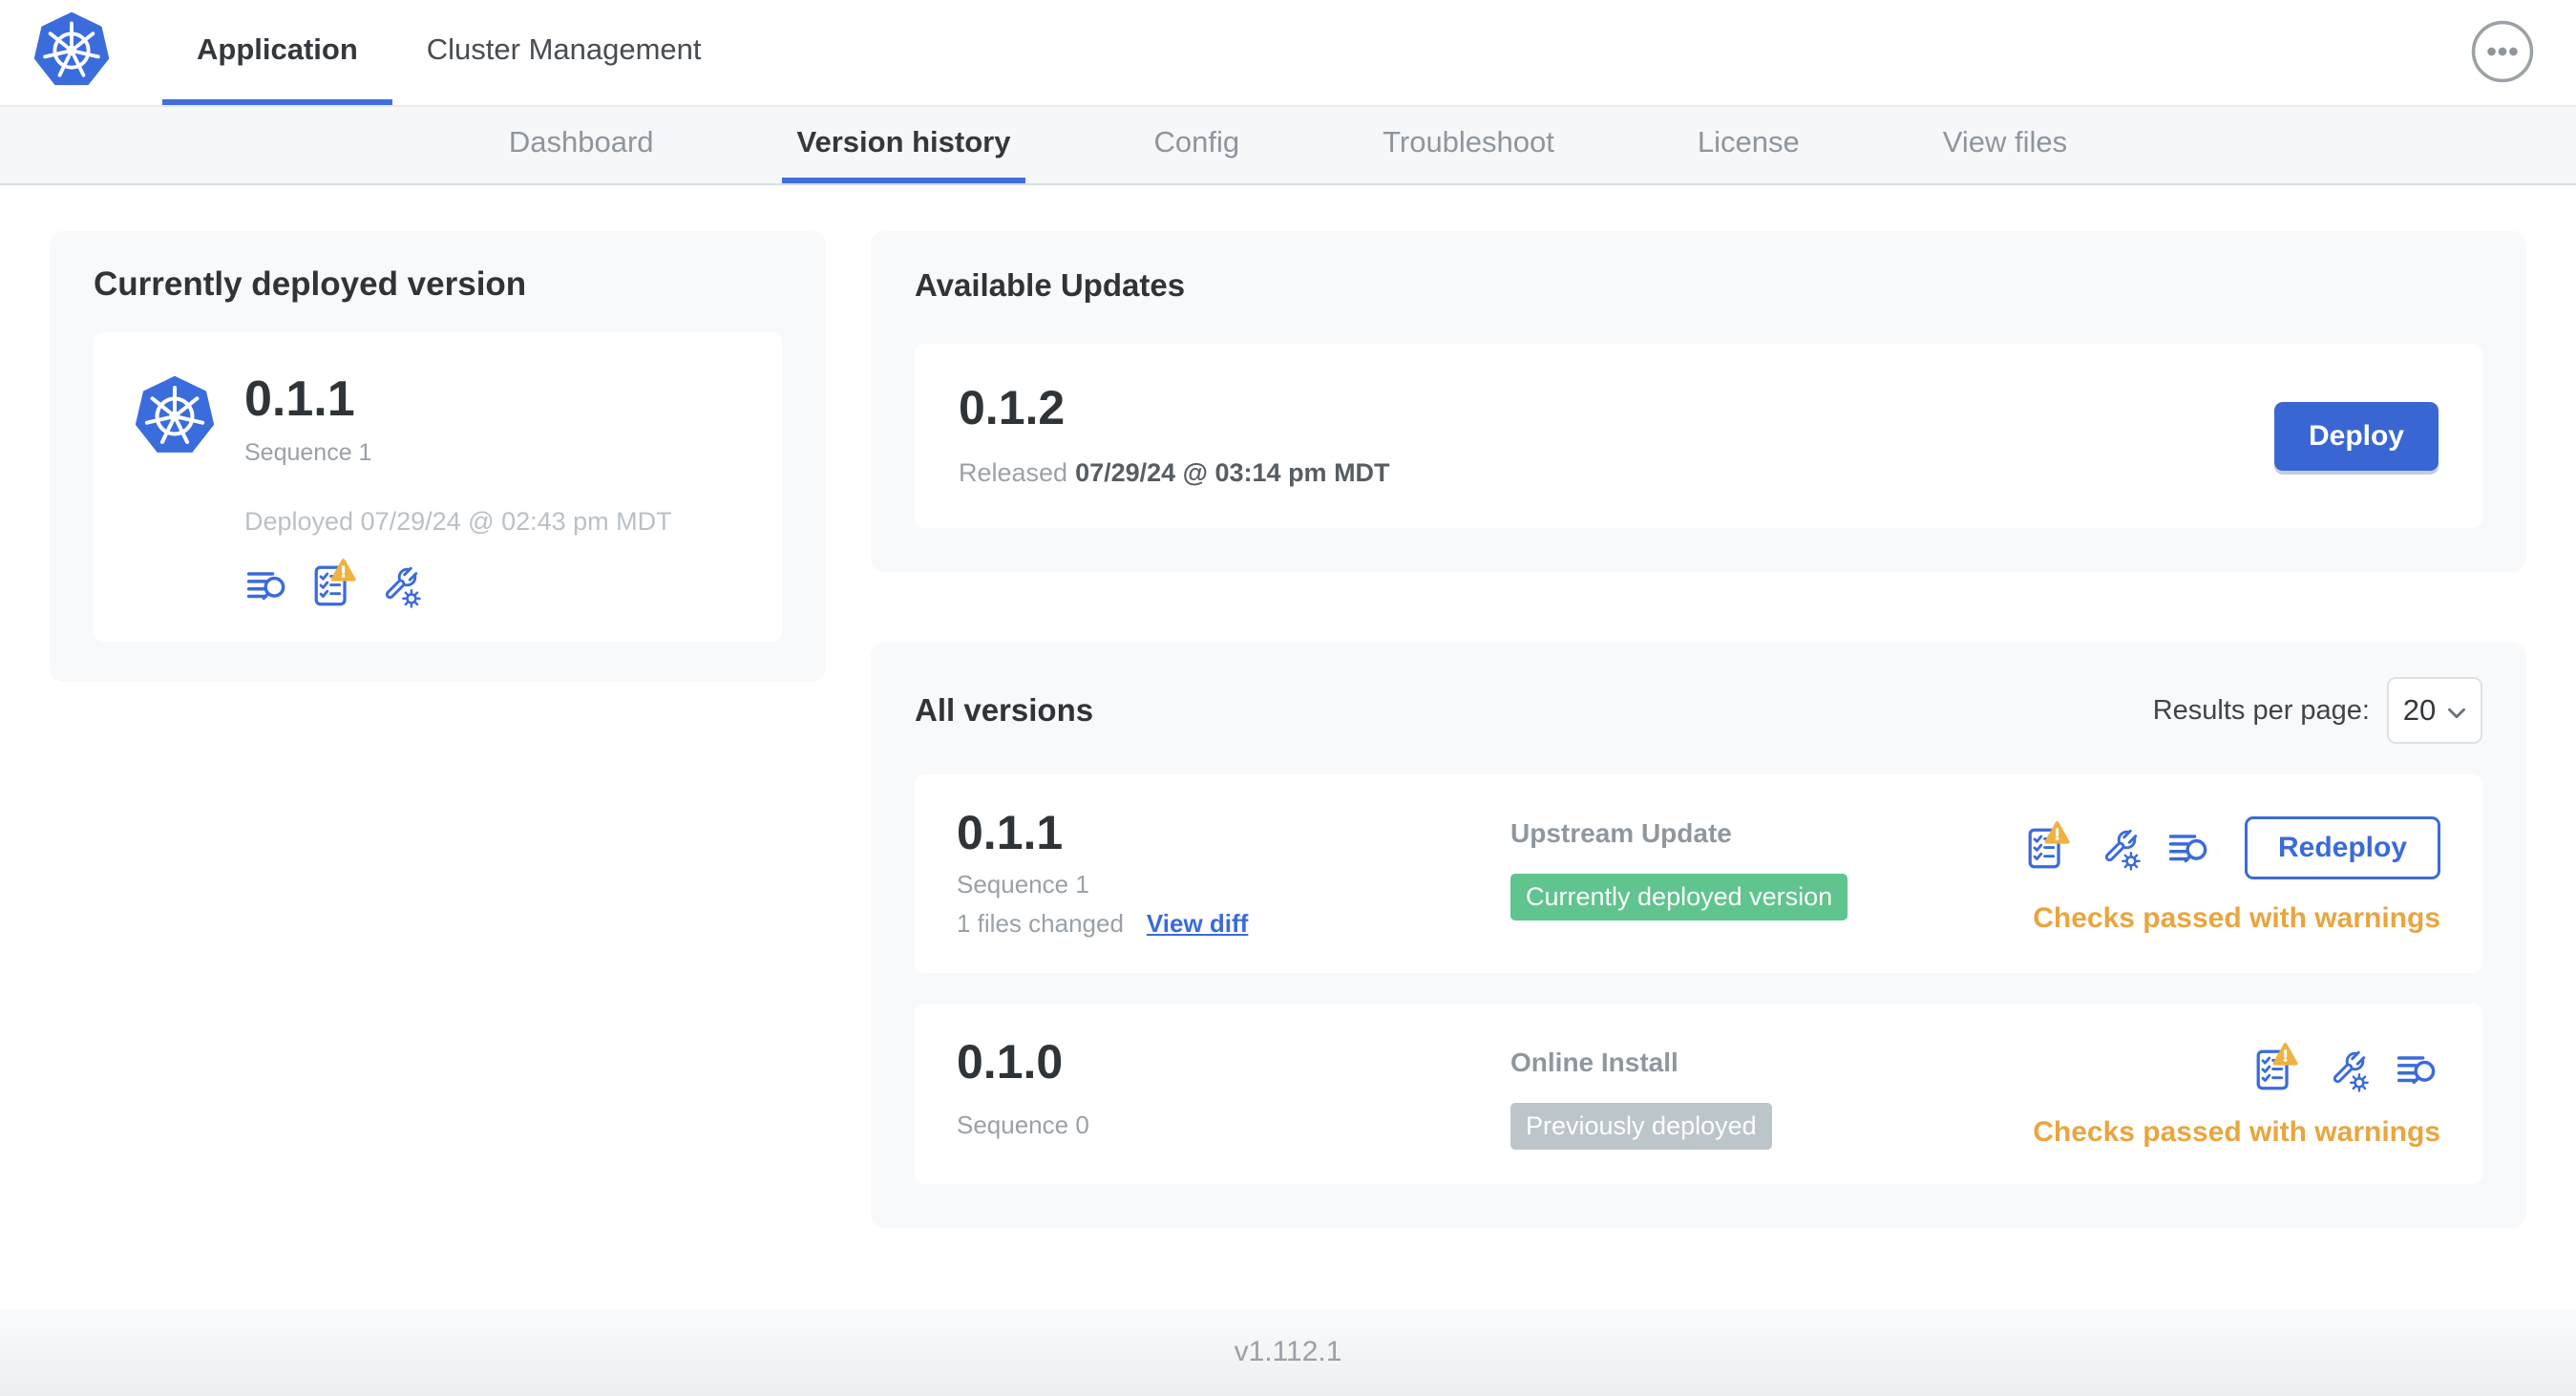  Describe the element at coordinates (299, 399) in the screenshot. I see `deployed-version-number: 0.1.1` at that location.